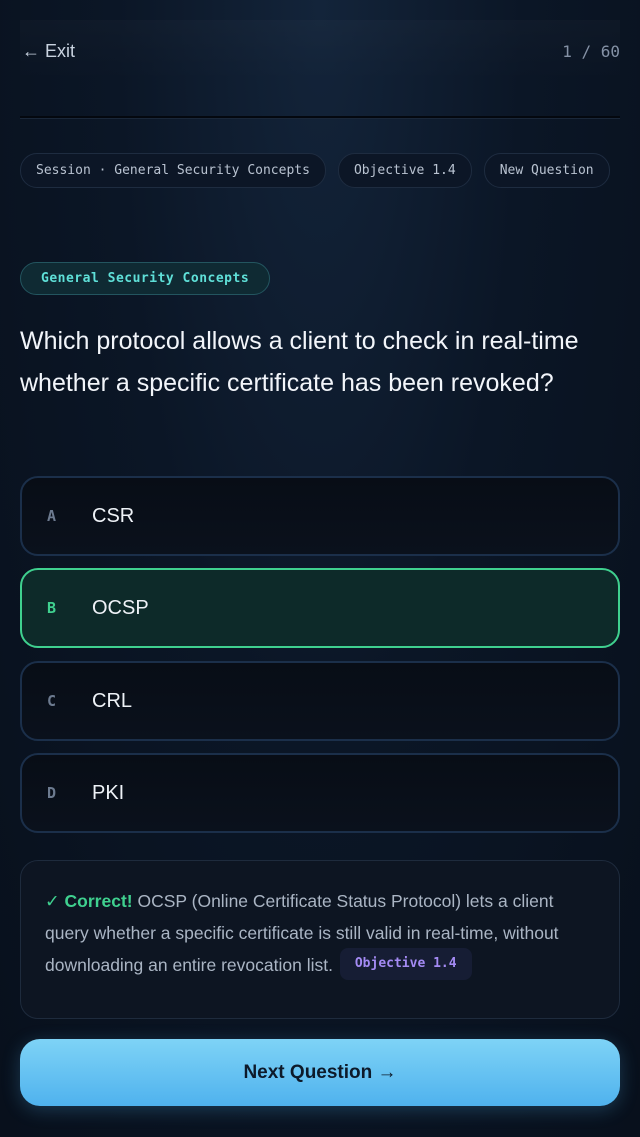 This screenshot has width=640, height=1137. I want to click on option-c: C CRL, so click(320, 701).